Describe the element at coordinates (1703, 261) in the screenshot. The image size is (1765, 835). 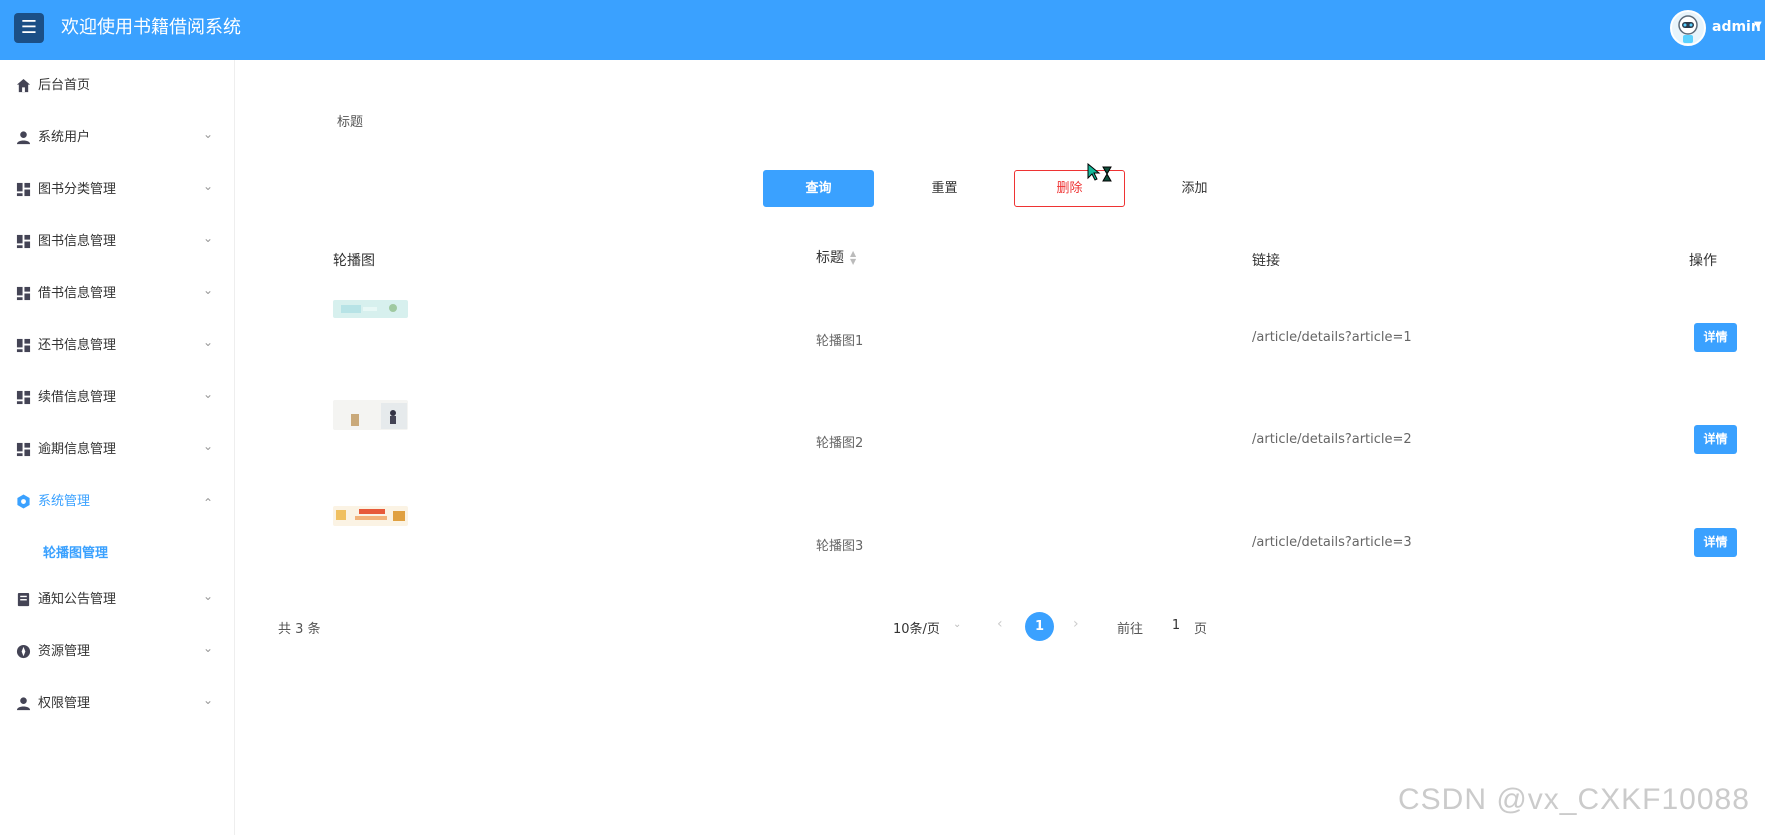
I see `column-header-action: 操作` at that location.